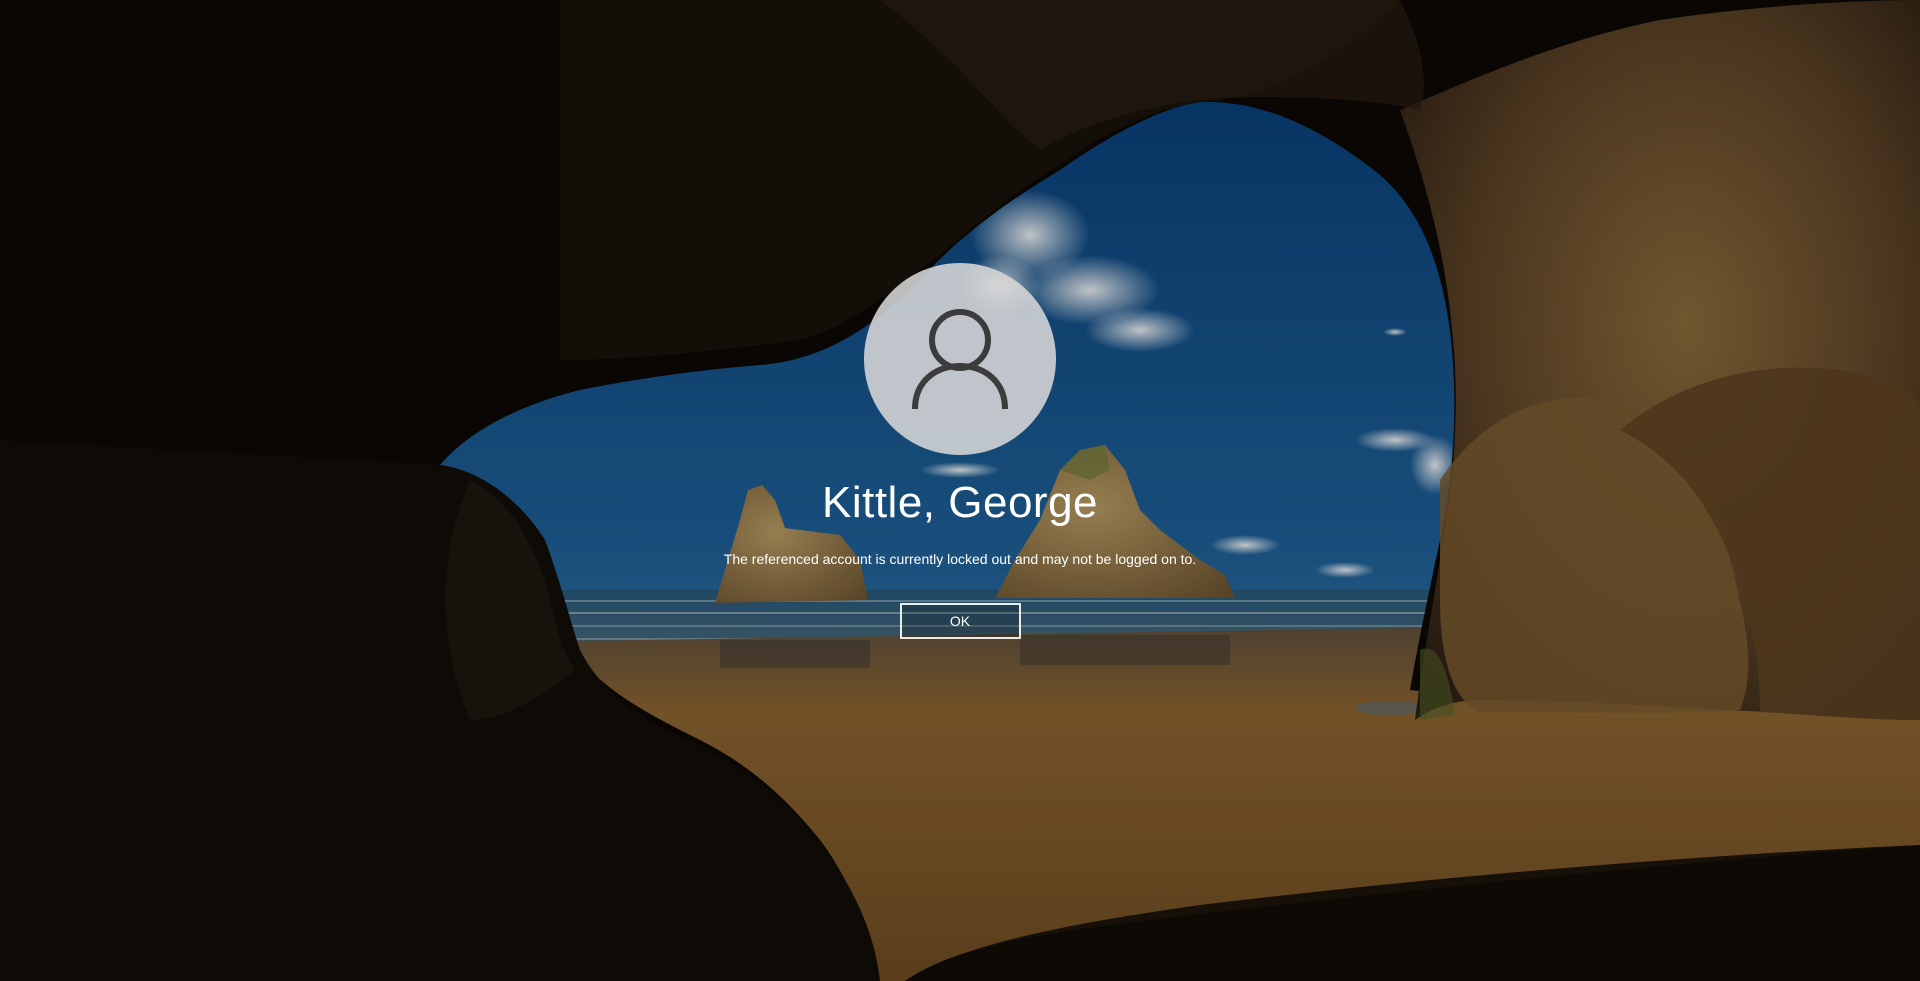 The height and width of the screenshot is (981, 1920). I want to click on ok-button: OK, so click(960, 621).